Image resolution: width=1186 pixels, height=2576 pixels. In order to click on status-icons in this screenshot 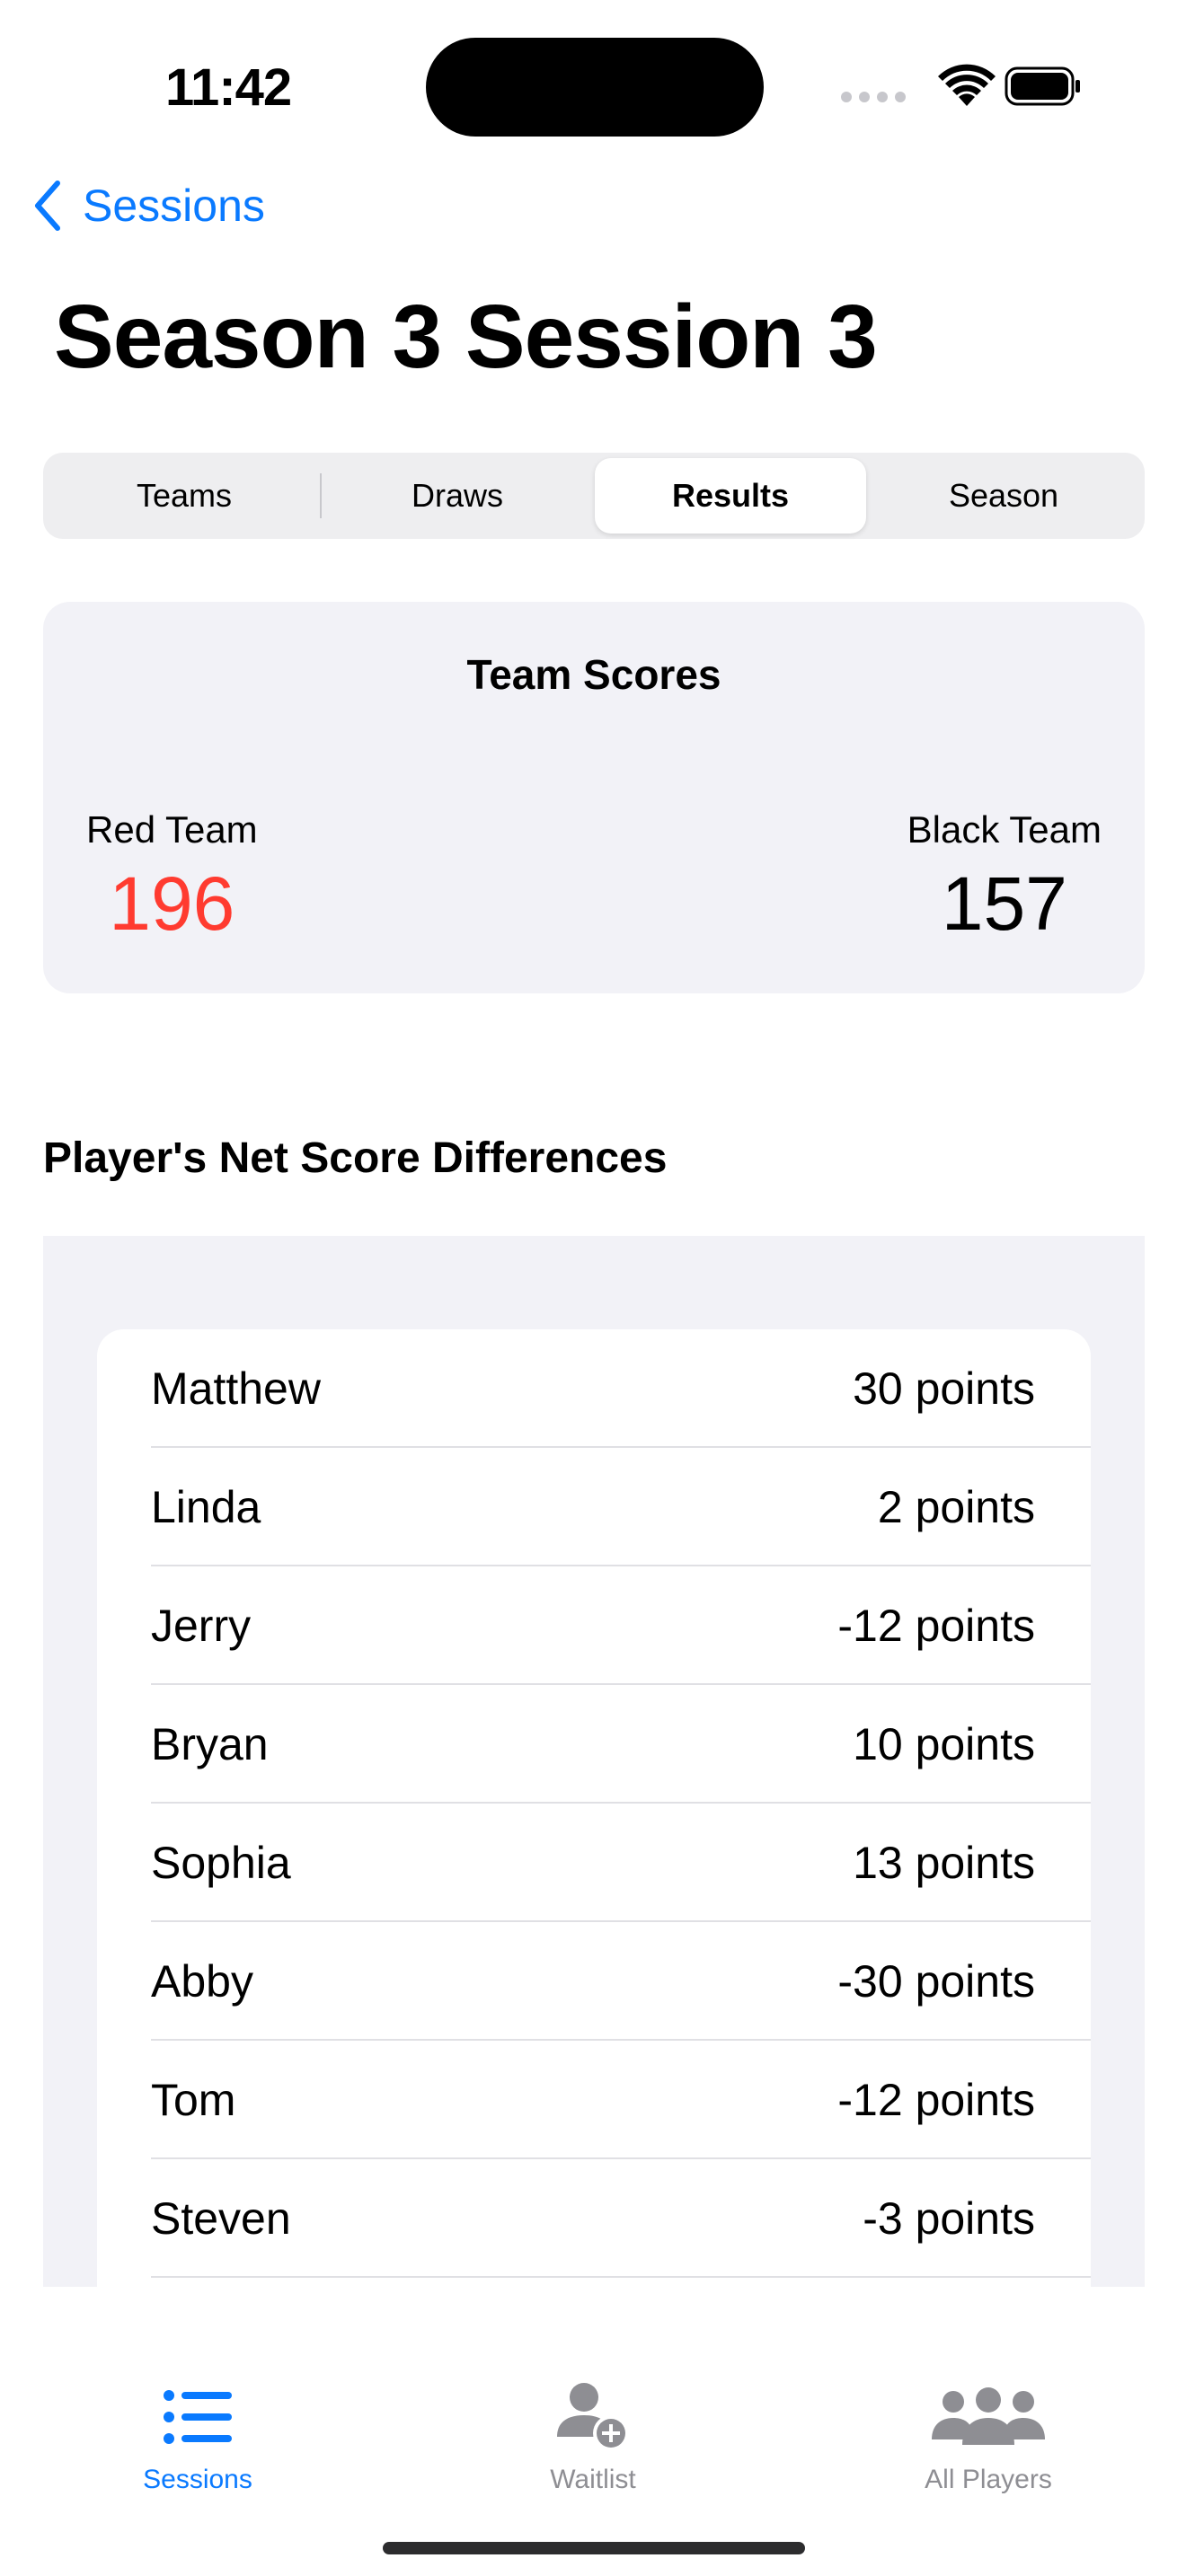, I will do `click(960, 86)`.